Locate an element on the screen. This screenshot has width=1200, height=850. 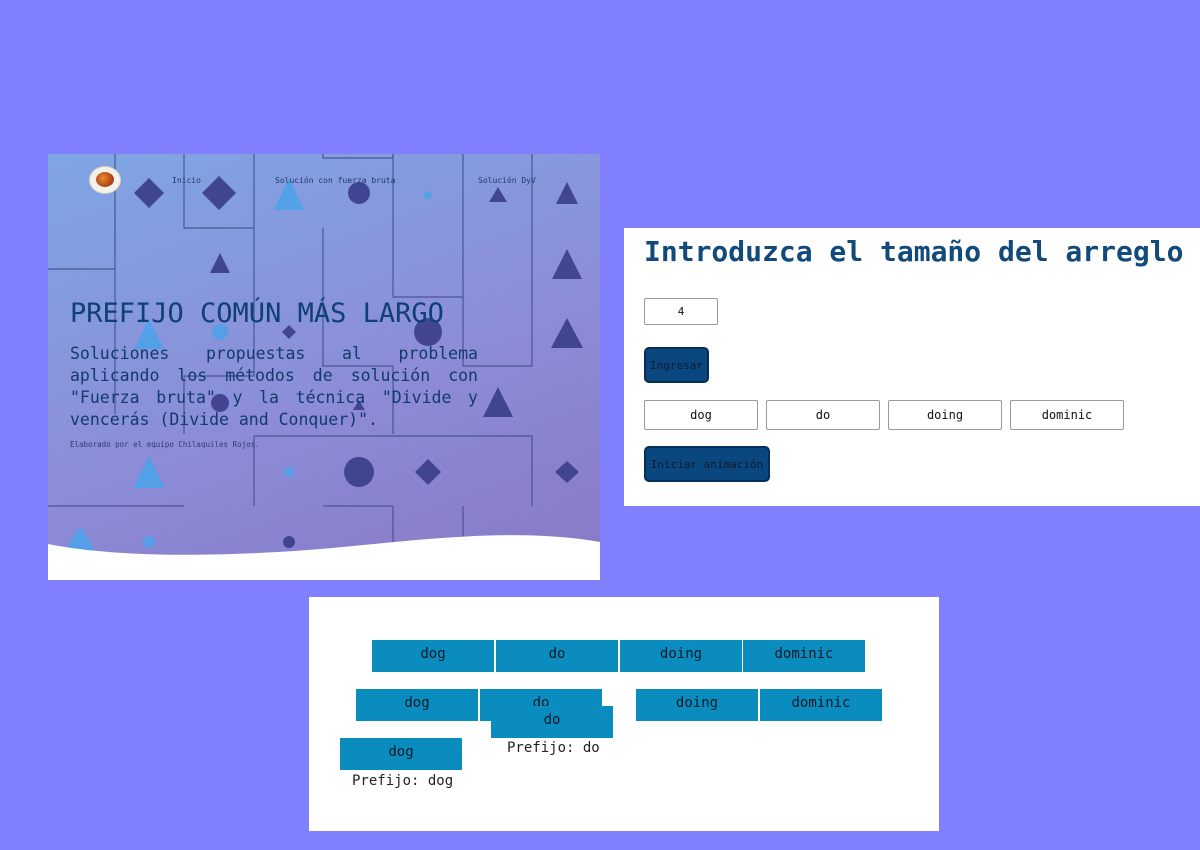
prefix-label: Prefijo: dog is located at coordinates (403, 781).